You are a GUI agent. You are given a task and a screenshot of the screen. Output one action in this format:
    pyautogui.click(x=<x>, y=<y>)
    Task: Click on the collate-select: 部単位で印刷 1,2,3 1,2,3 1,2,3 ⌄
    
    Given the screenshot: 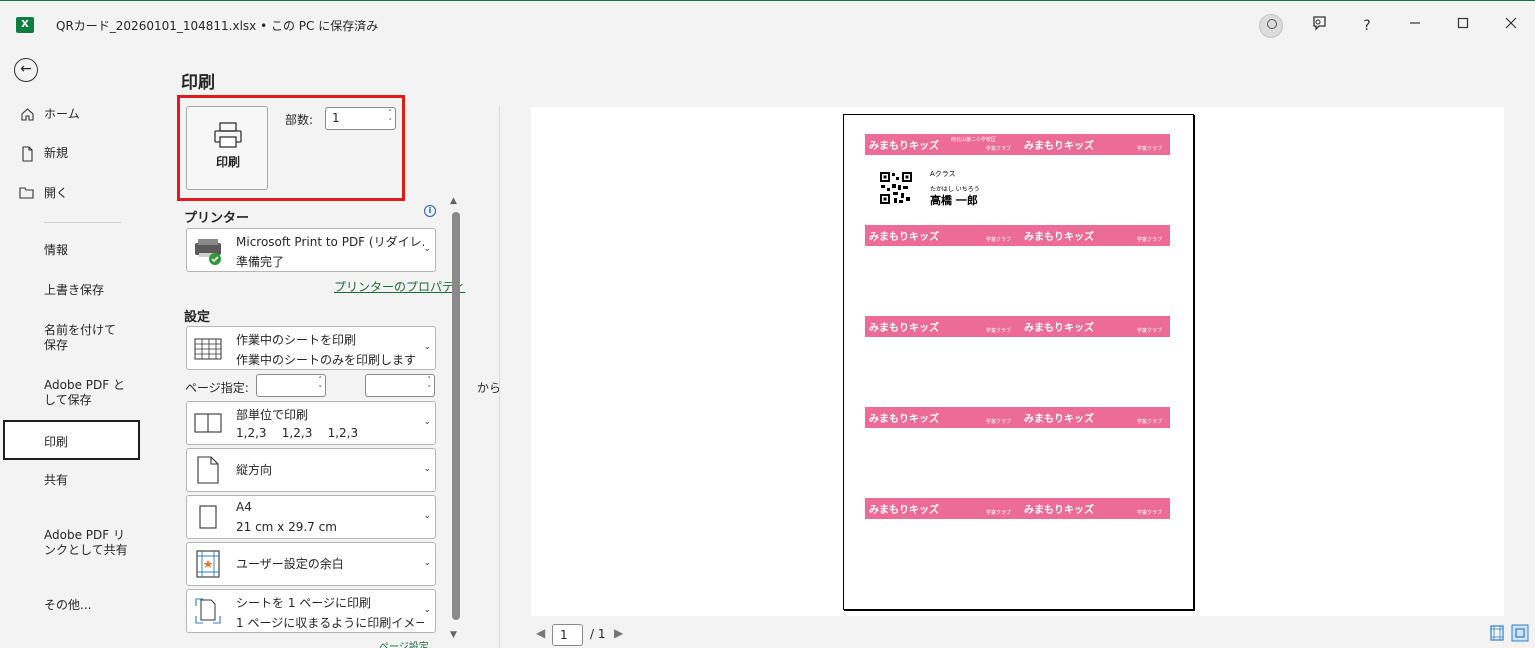 What is the action you would take?
    pyautogui.click(x=311, y=423)
    